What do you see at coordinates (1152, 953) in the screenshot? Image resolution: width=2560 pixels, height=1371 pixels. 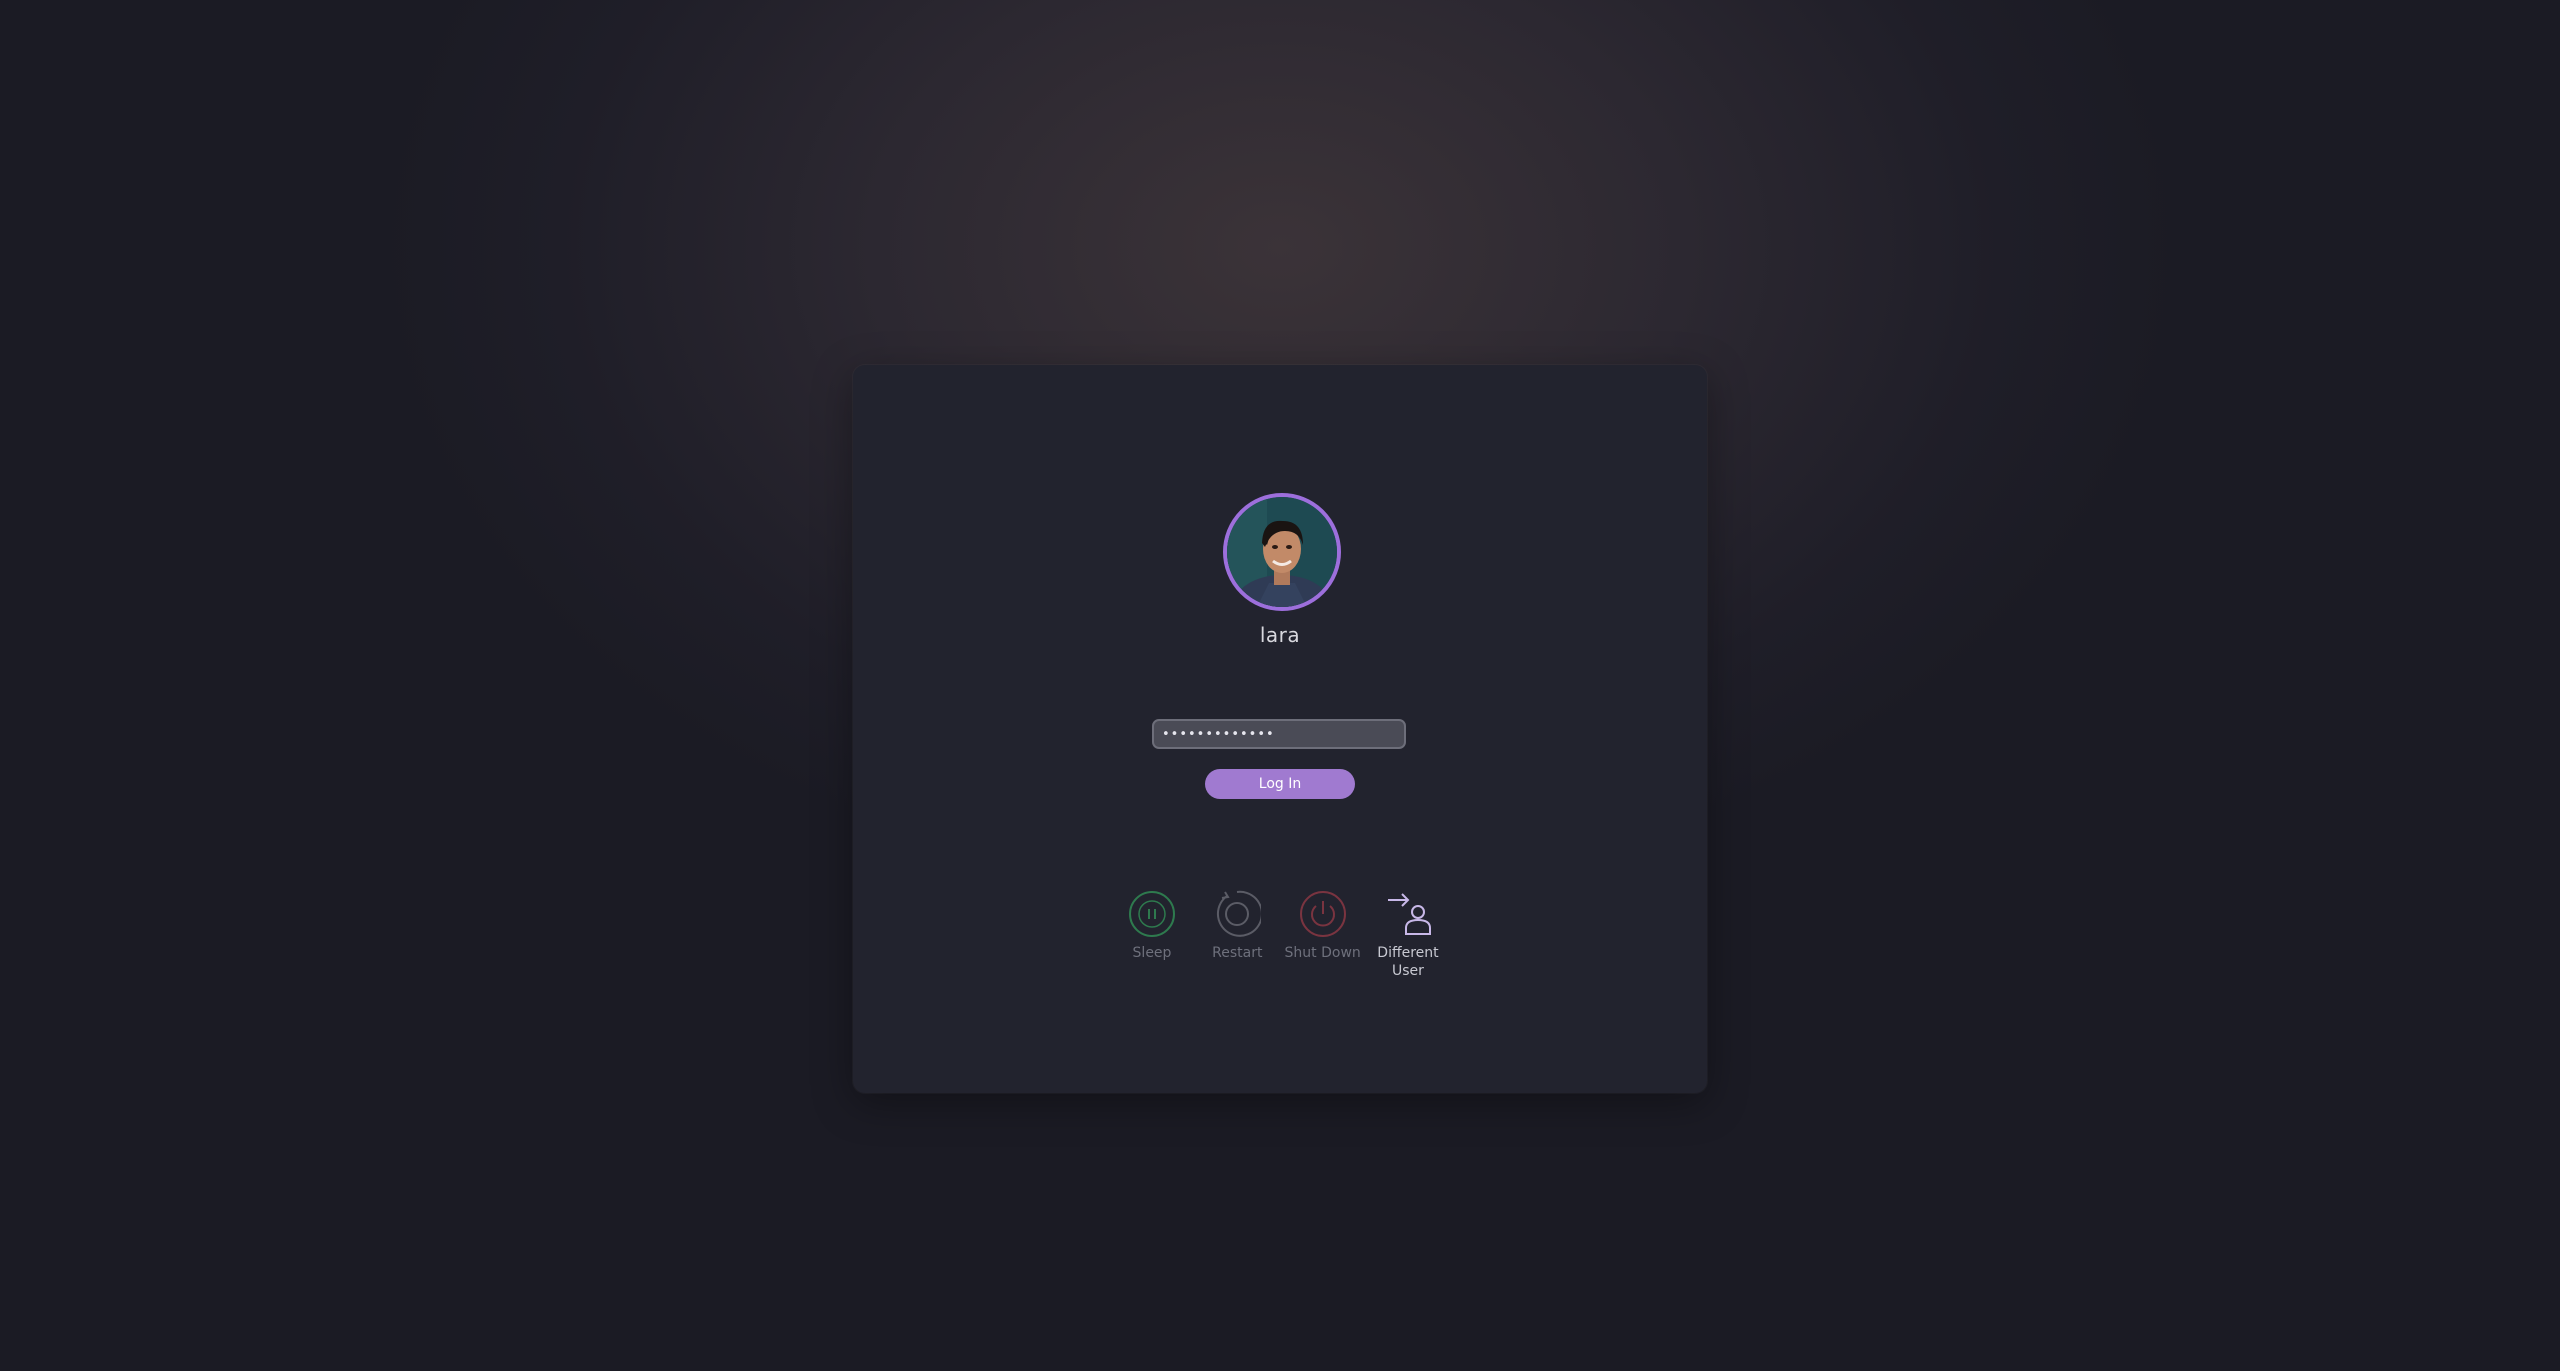 I see `sleep-label: Sleep` at bounding box center [1152, 953].